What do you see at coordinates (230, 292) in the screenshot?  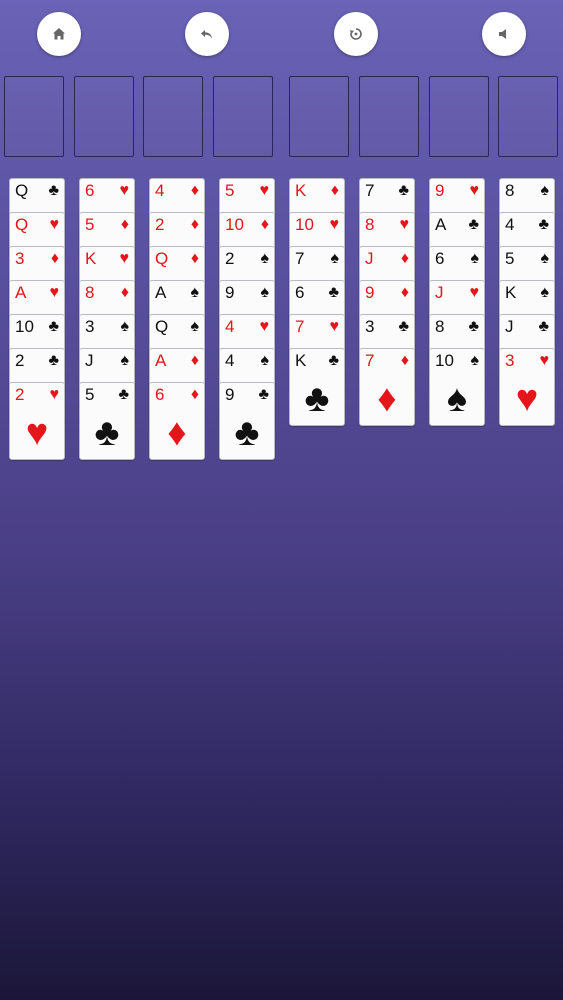 I see `card-rank: 9` at bounding box center [230, 292].